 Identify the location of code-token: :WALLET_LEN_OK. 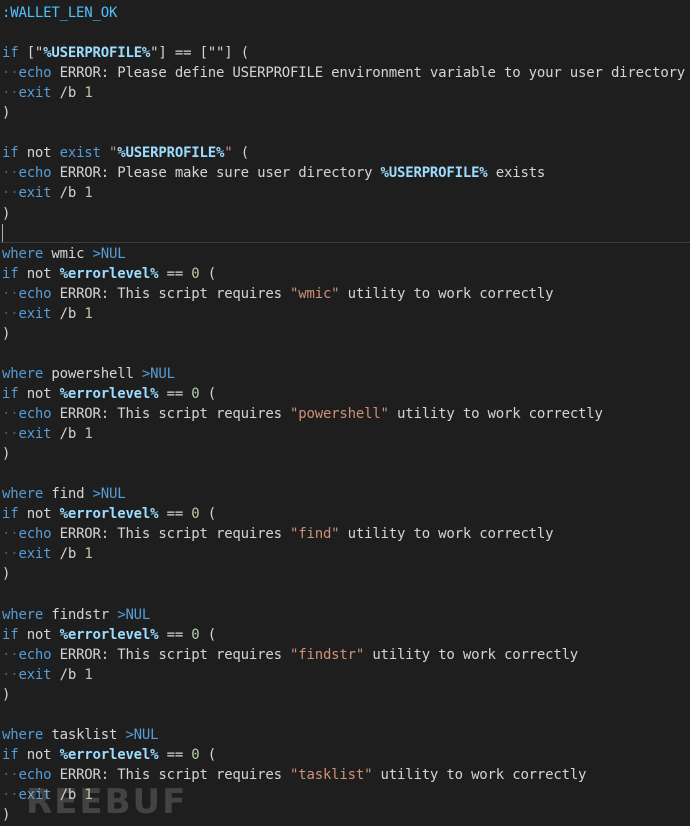
(60, 13).